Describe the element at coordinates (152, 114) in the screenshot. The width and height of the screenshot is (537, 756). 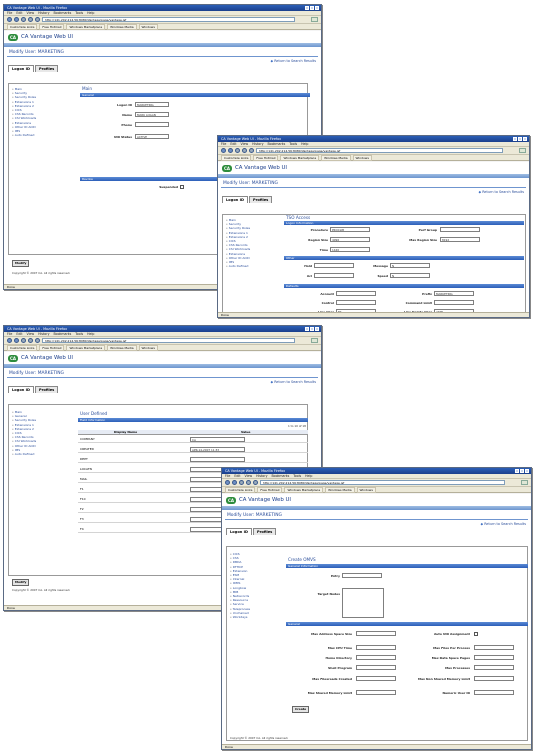
I see `field-input: MARK LOGAN` at that location.